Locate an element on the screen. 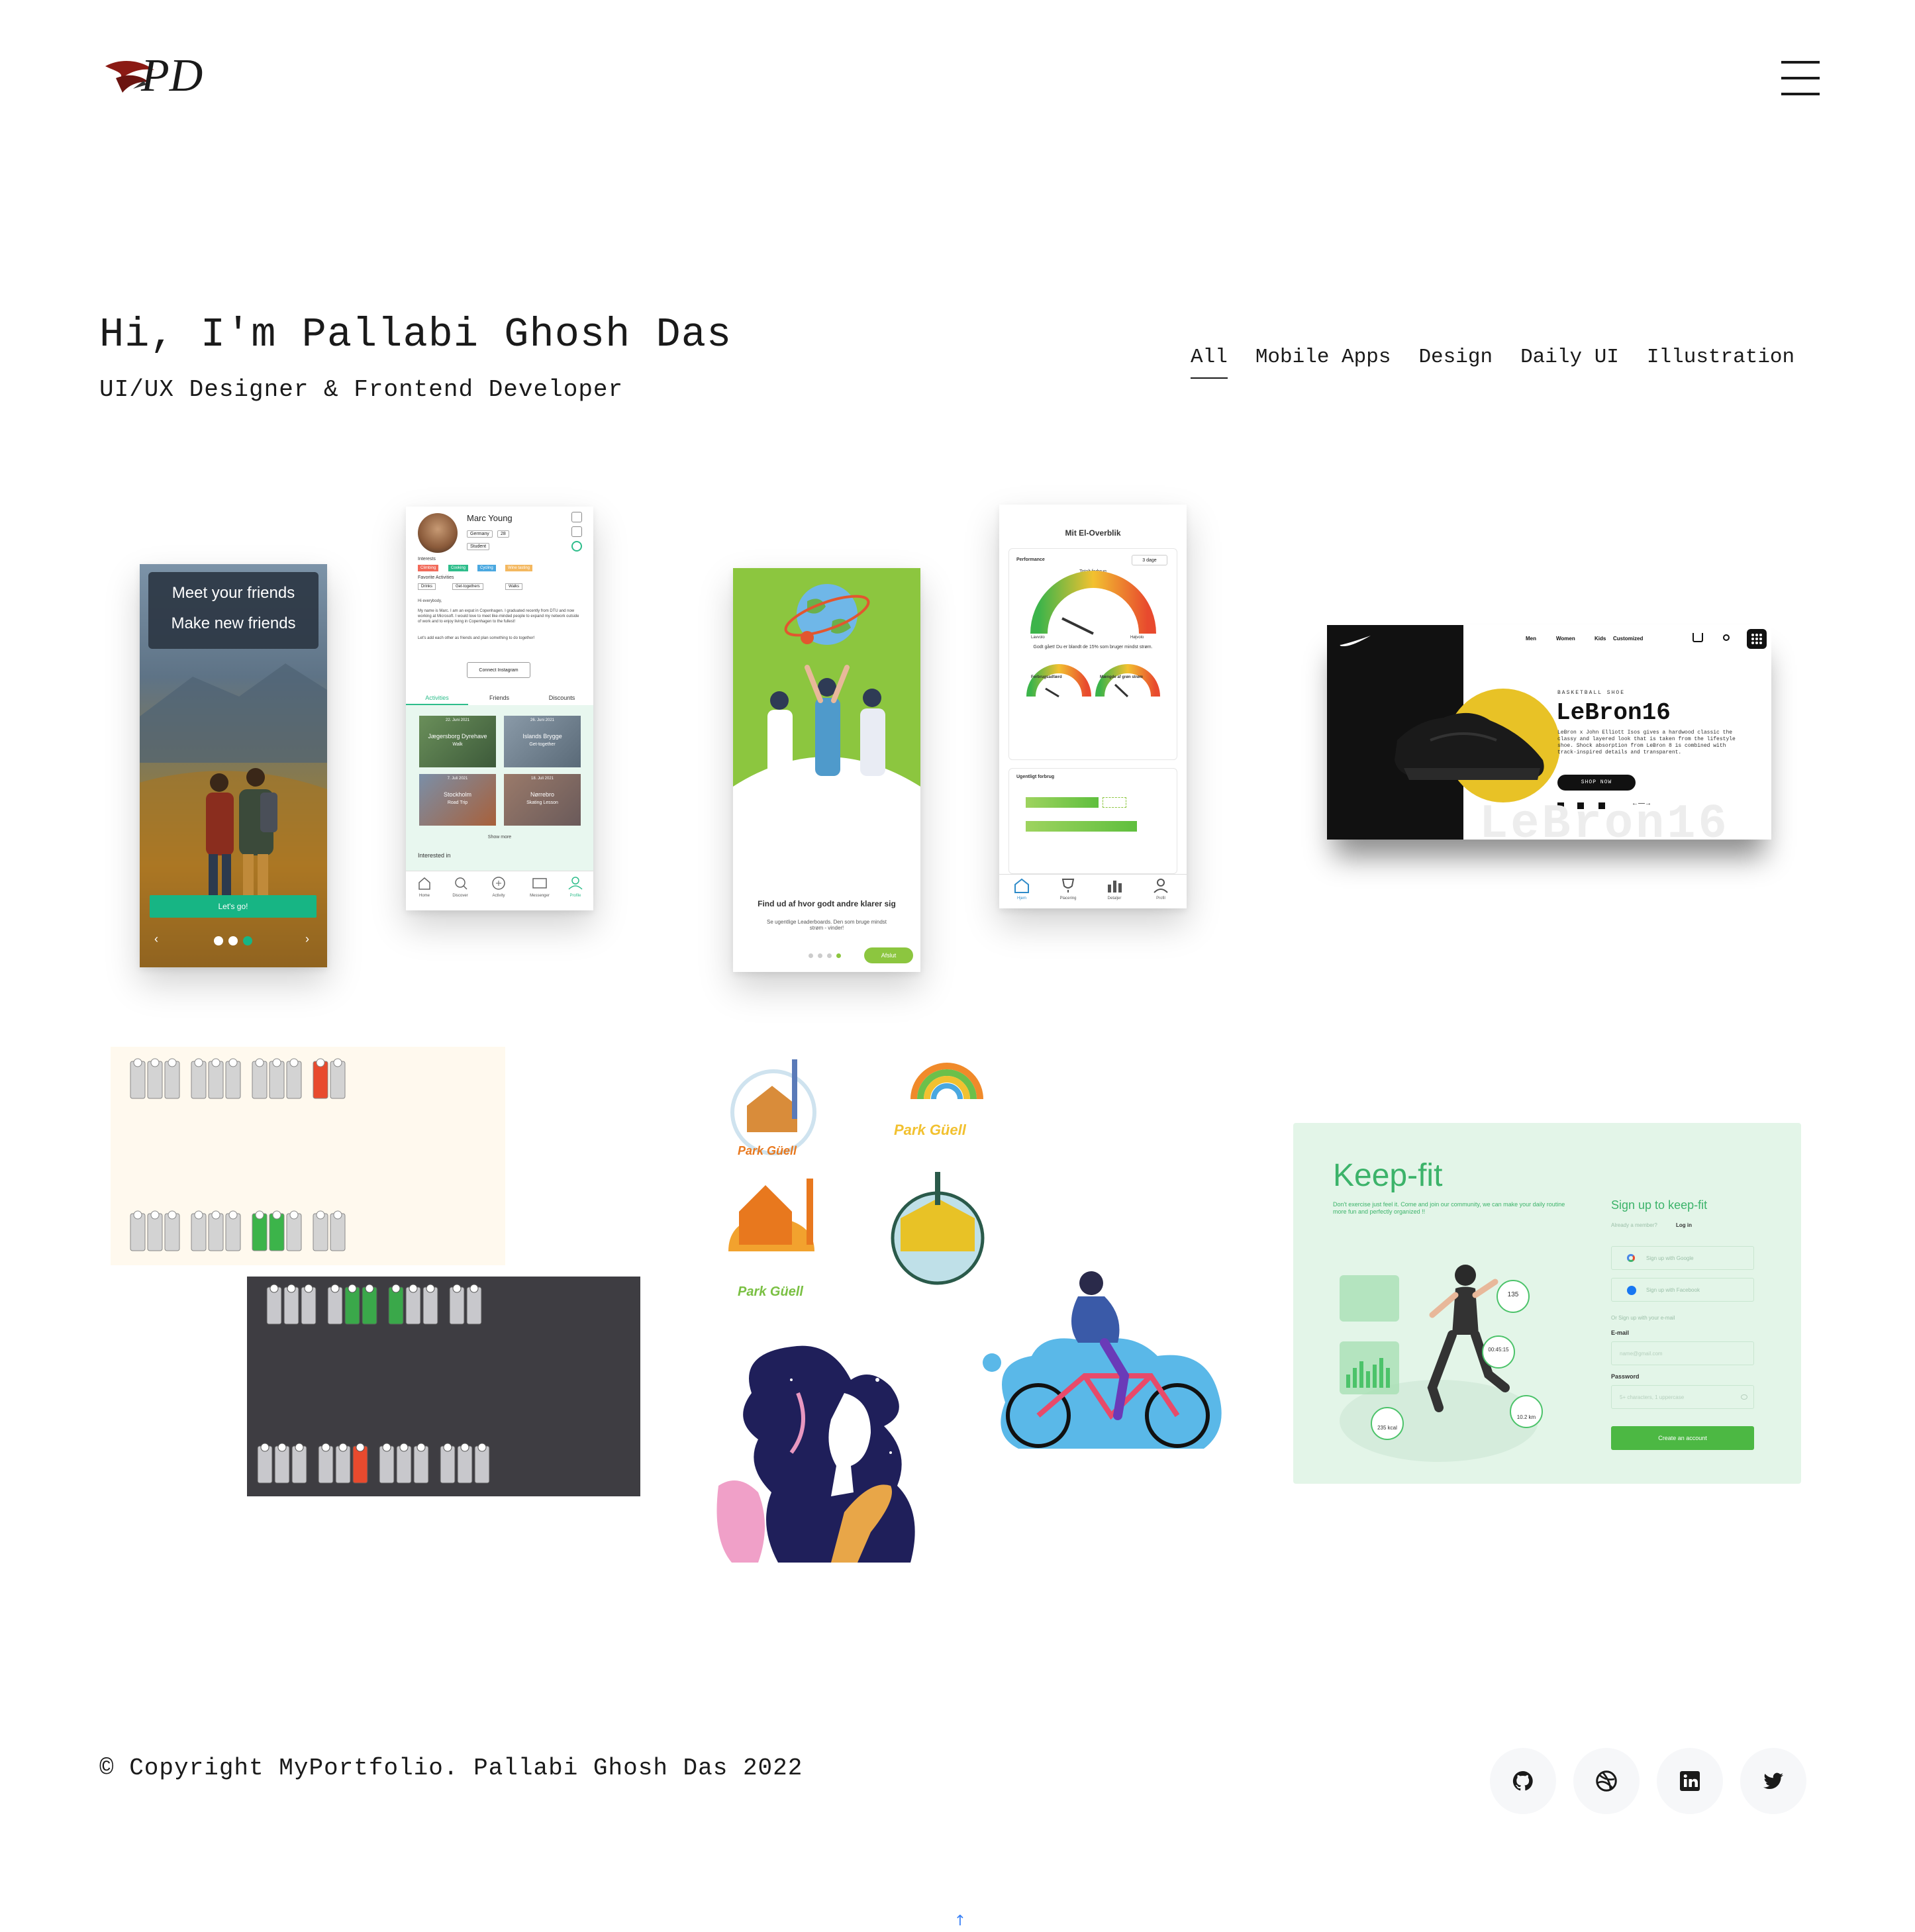  create-account-button: Create an account is located at coordinates (1682, 1438).